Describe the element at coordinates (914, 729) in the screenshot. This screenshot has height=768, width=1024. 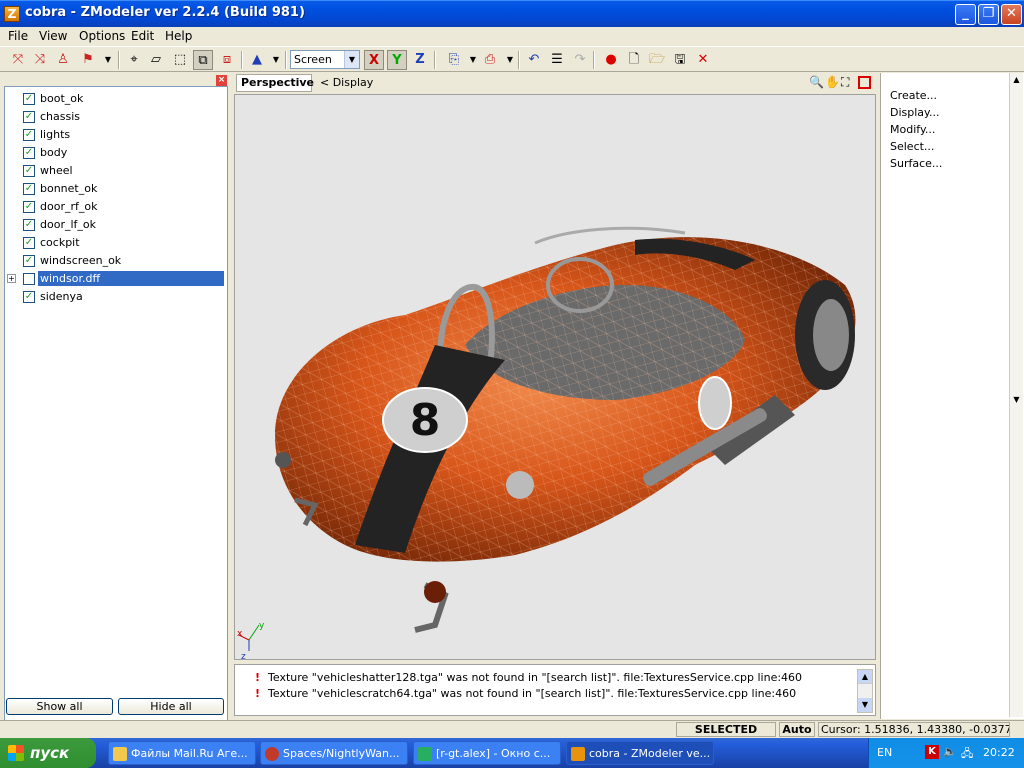
I see `cursor-coordinates: Cursor: 1.51836, 1.43380, -0.03771` at that location.